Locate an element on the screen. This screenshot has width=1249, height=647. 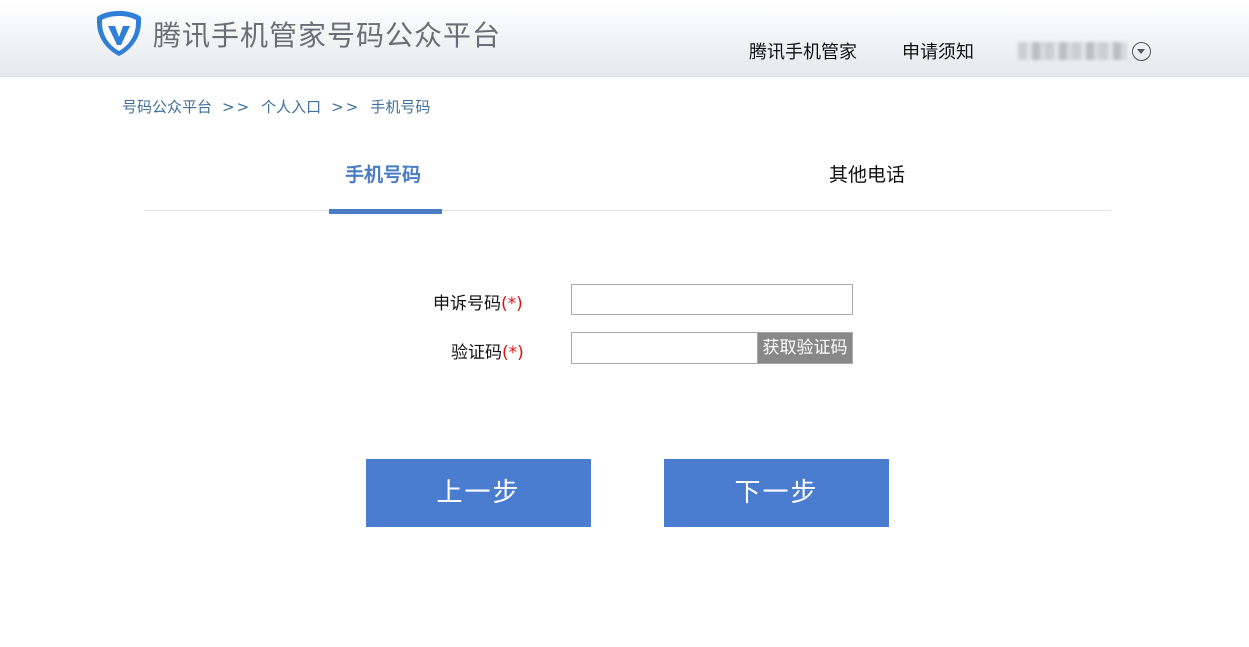
chevron-down-icon is located at coordinates (1141, 51).